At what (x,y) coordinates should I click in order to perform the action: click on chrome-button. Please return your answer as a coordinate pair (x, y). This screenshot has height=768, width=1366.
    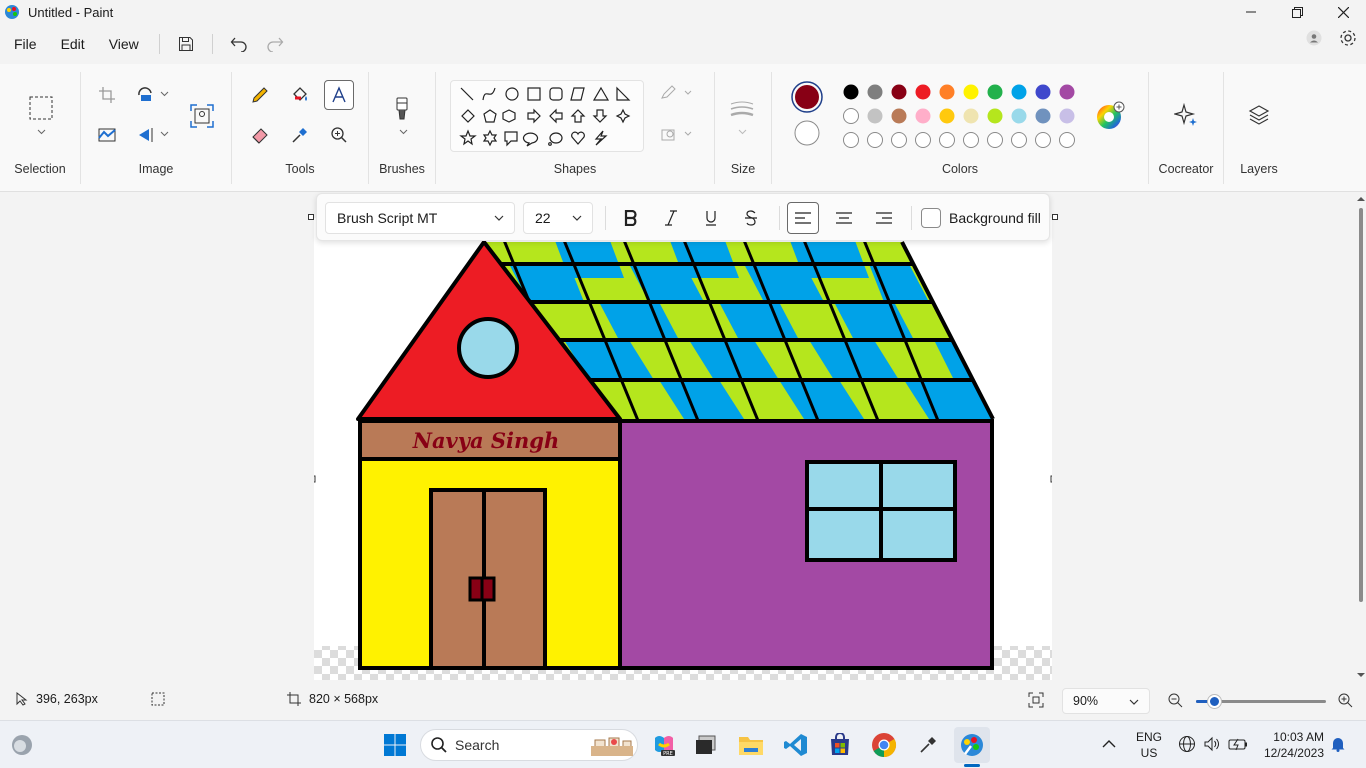
    Looking at the image, I should click on (884, 745).